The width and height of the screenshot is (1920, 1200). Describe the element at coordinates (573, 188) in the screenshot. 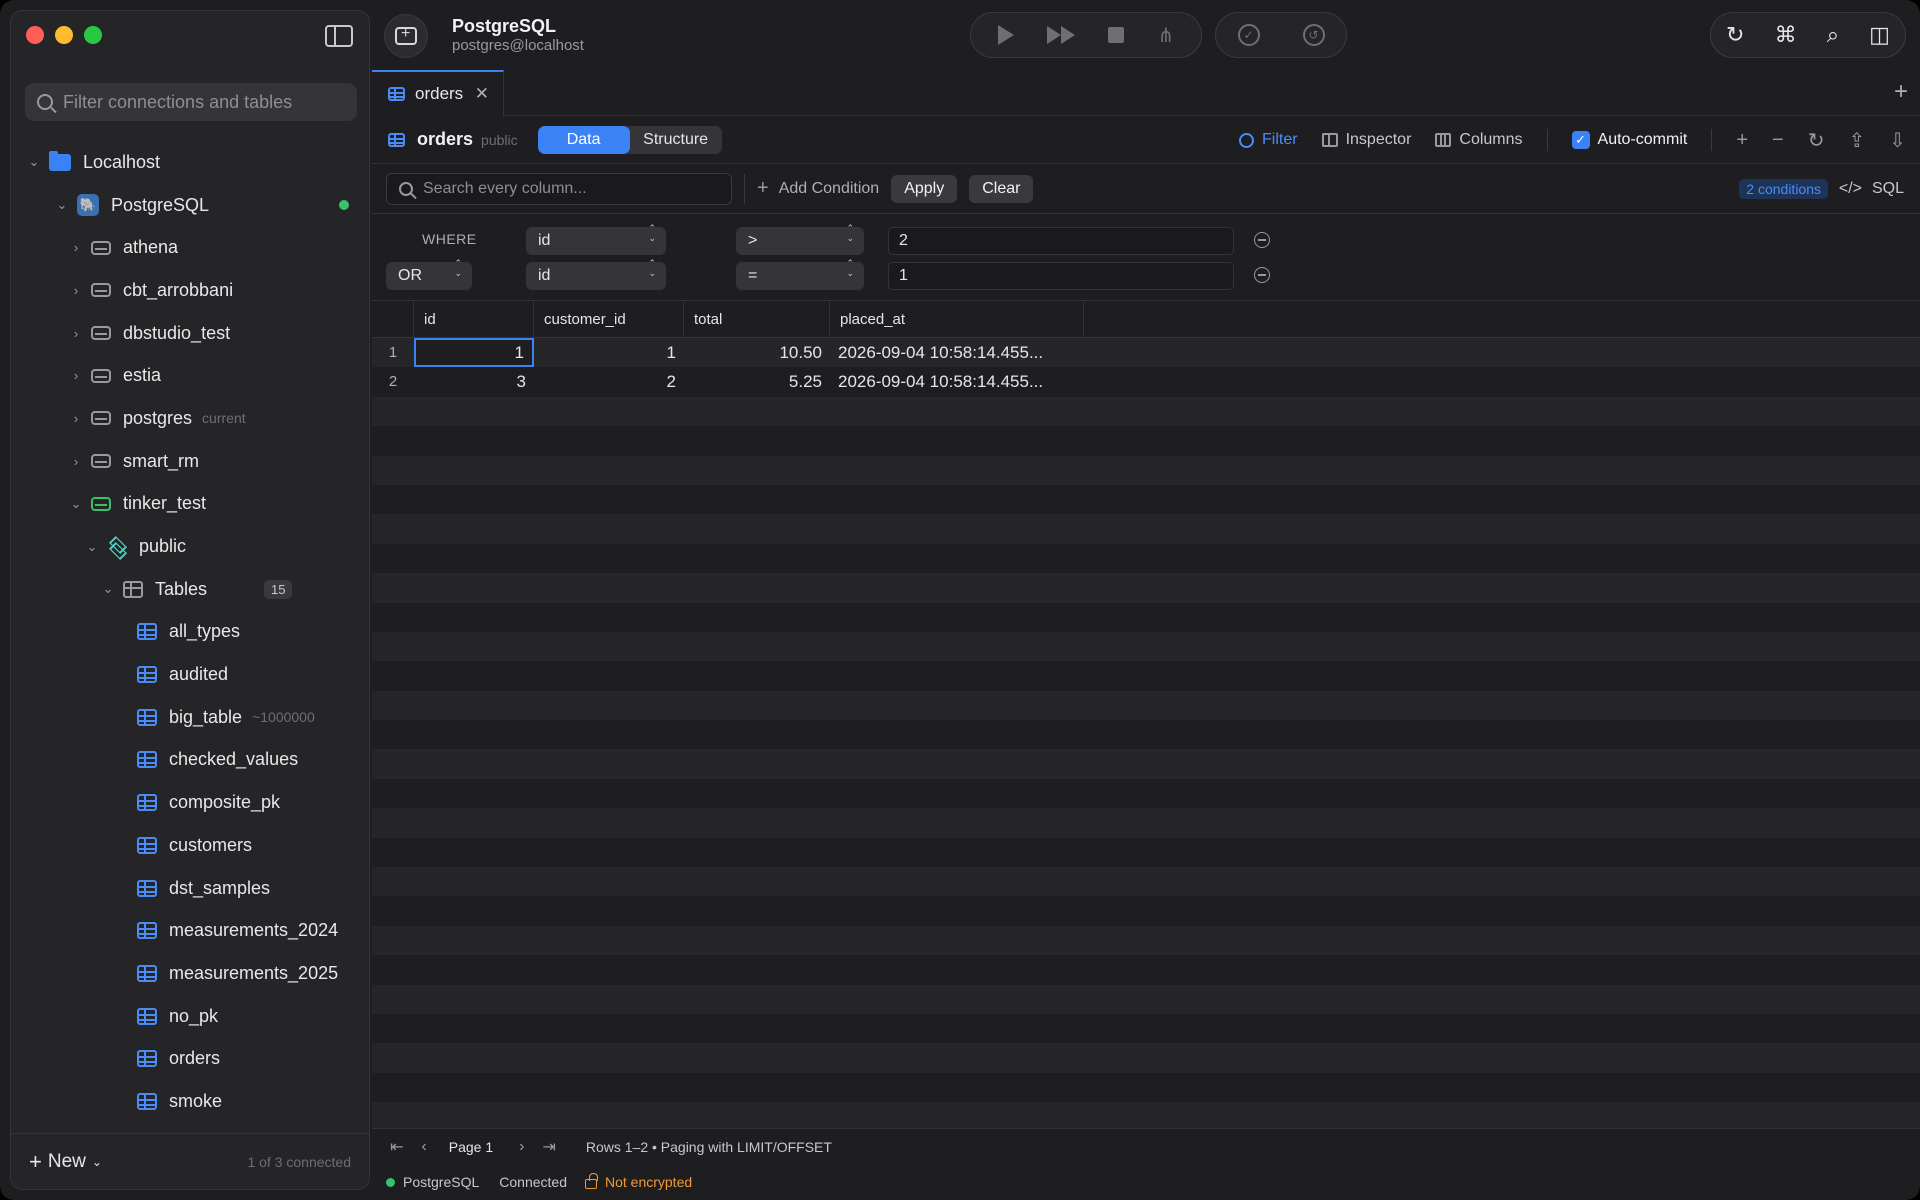

I see `column-search-input` at that location.